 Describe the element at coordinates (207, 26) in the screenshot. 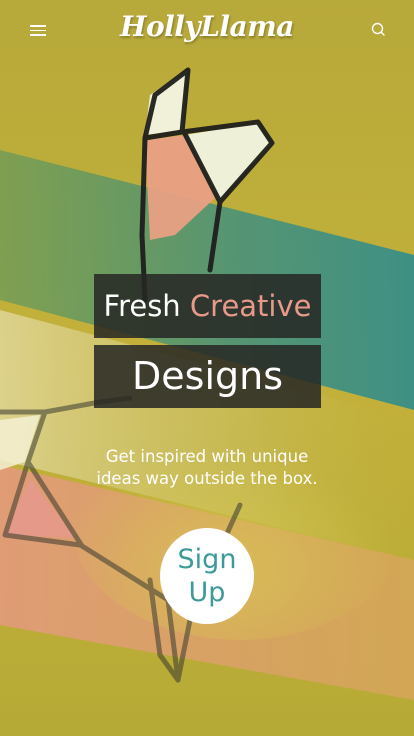

I see `brand-logo: HollyLlama` at that location.